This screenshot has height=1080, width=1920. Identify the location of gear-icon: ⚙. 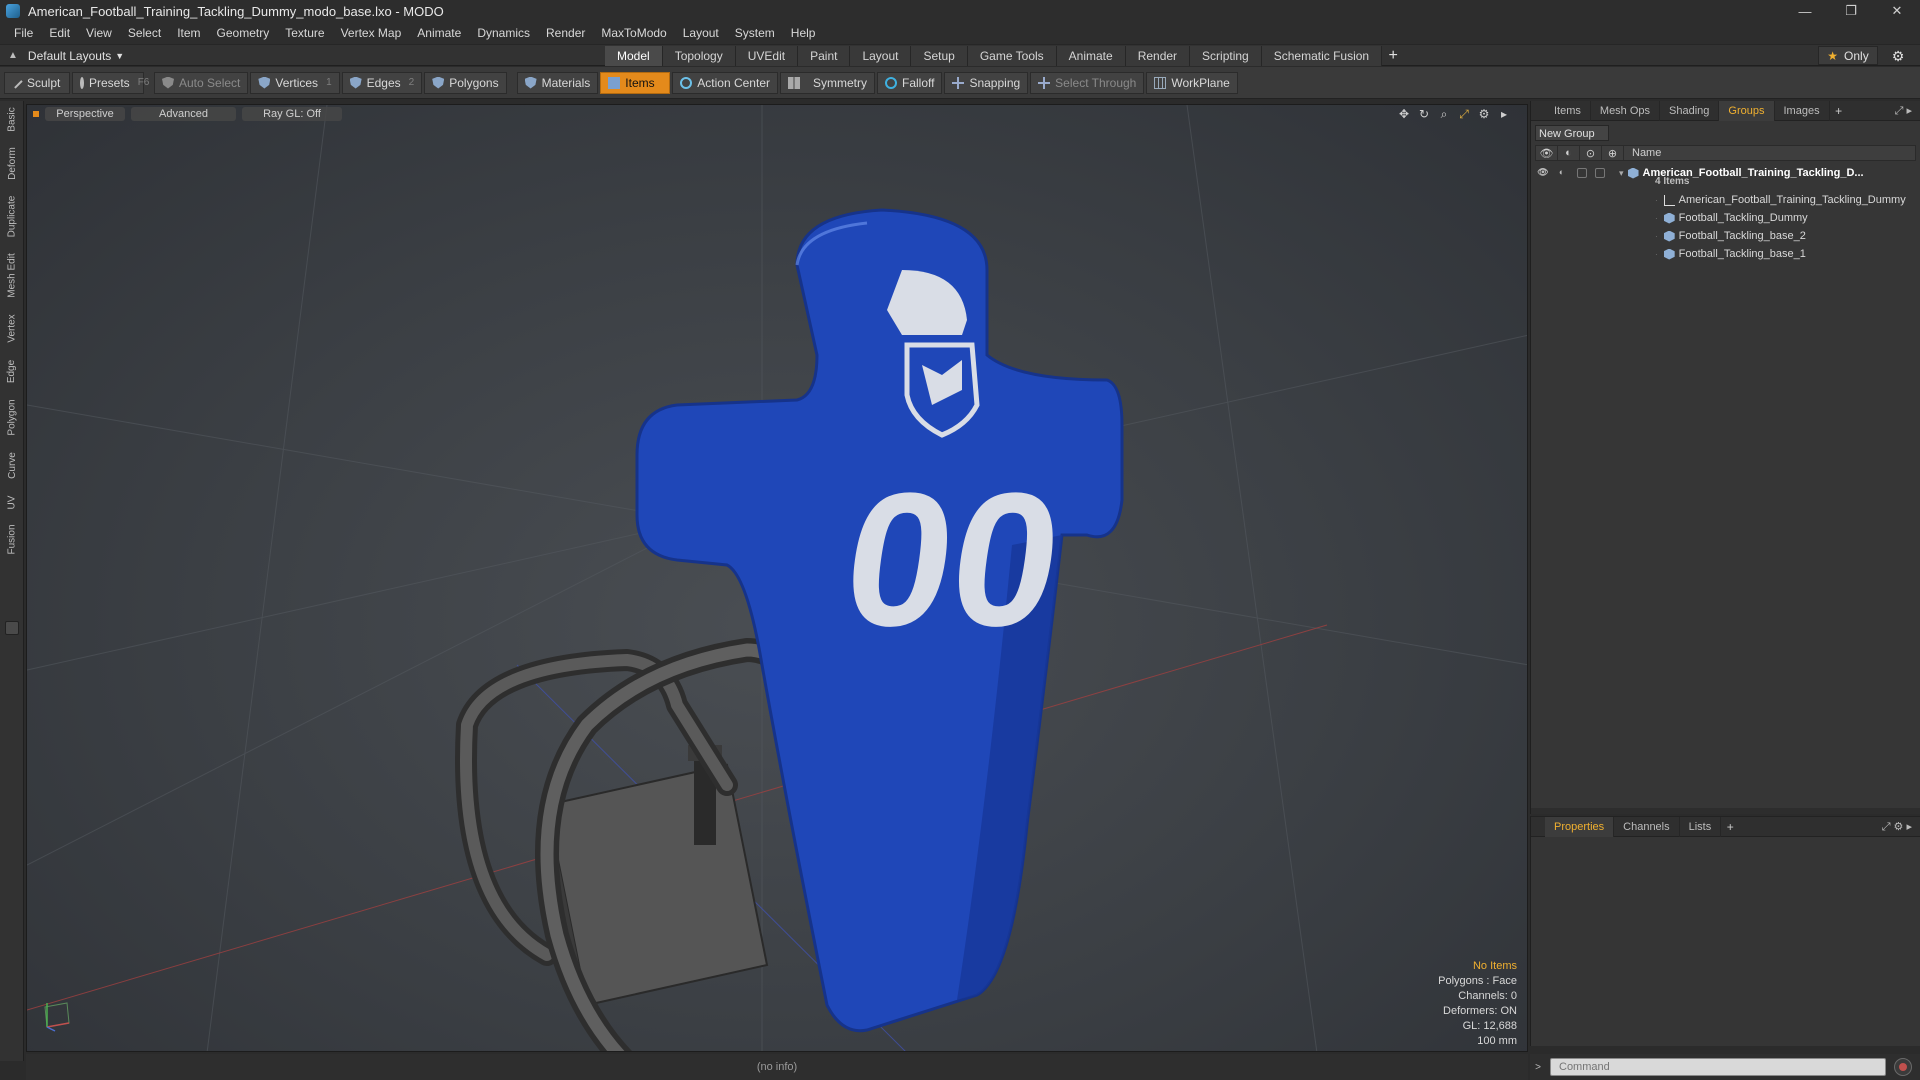
(1898, 56).